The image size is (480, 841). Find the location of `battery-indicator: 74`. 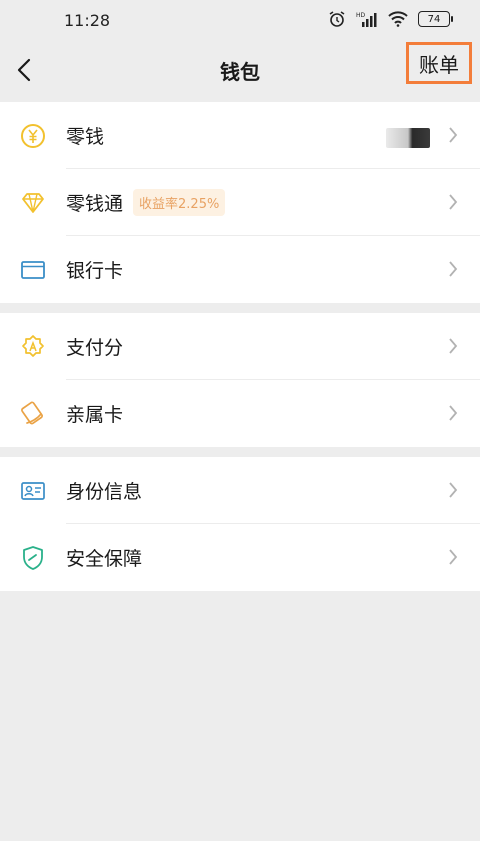

battery-indicator: 74 is located at coordinates (435, 19).